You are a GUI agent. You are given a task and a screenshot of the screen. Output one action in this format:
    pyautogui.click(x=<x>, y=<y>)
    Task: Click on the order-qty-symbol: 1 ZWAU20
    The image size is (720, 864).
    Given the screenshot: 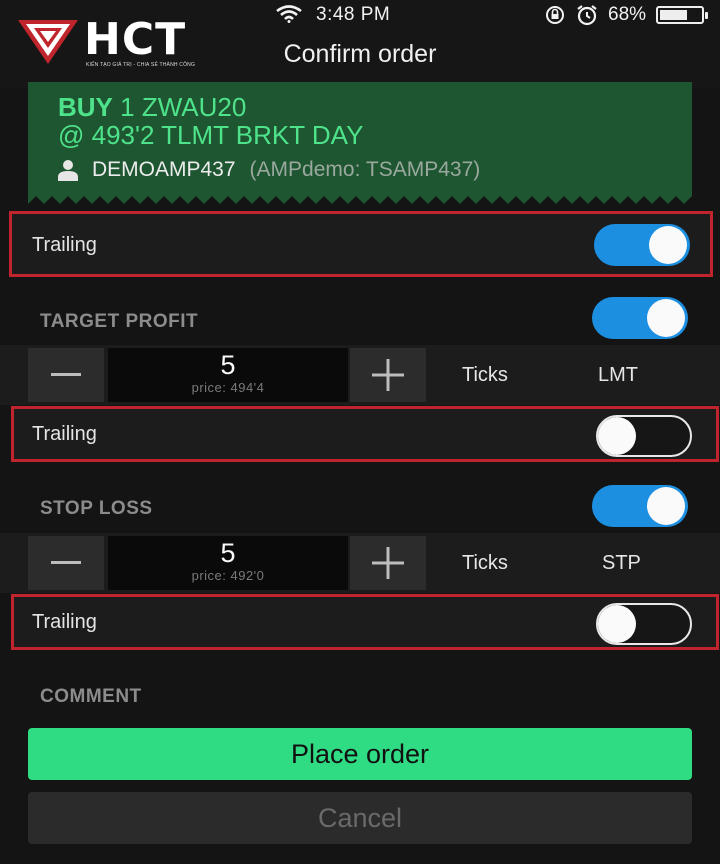 What is the action you would take?
    pyautogui.click(x=183, y=107)
    